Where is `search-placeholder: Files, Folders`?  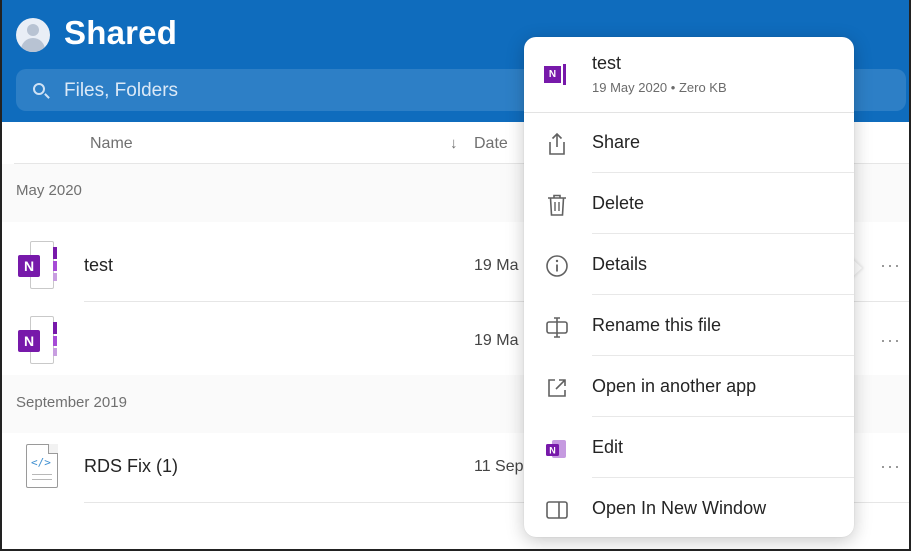 search-placeholder: Files, Folders is located at coordinates (121, 90).